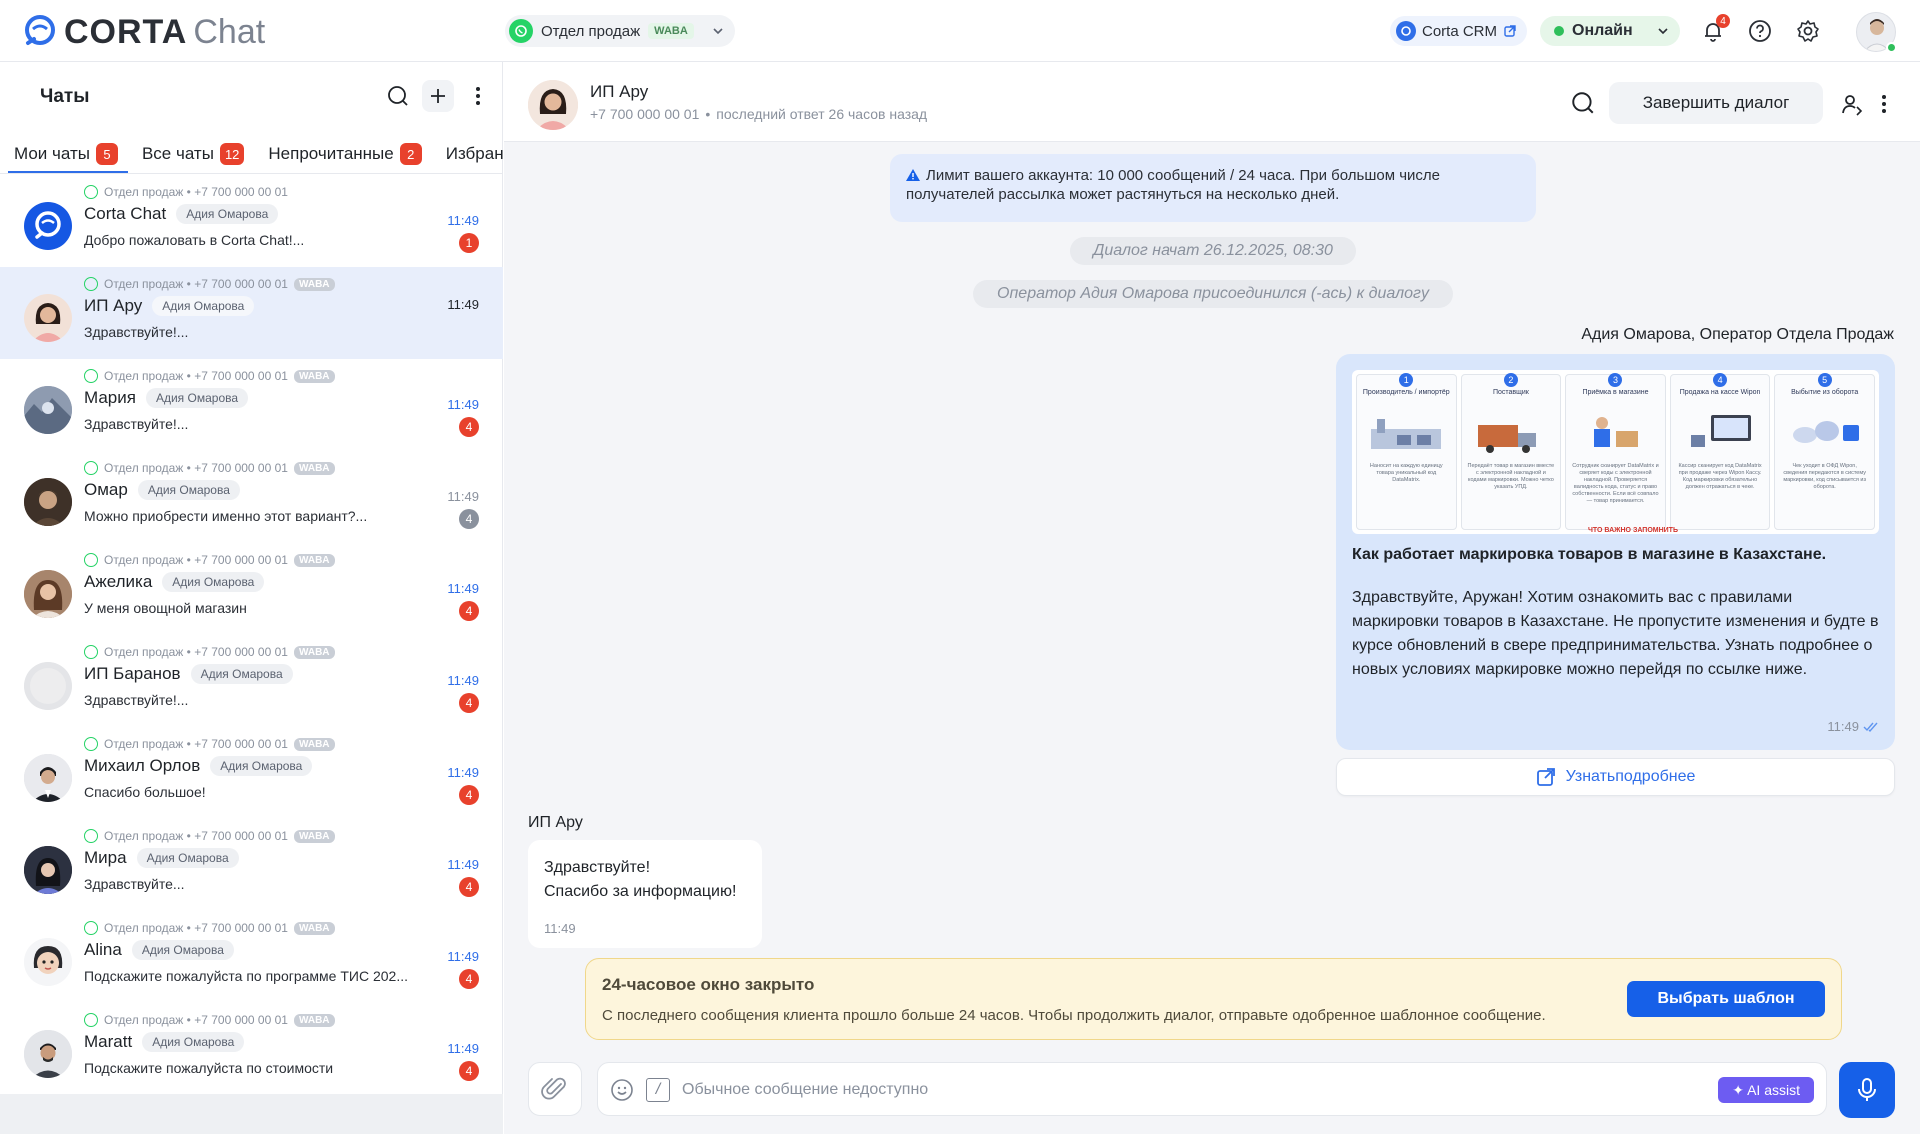  Describe the element at coordinates (1584, 104) in the screenshot. I see `search-messages-button` at that location.